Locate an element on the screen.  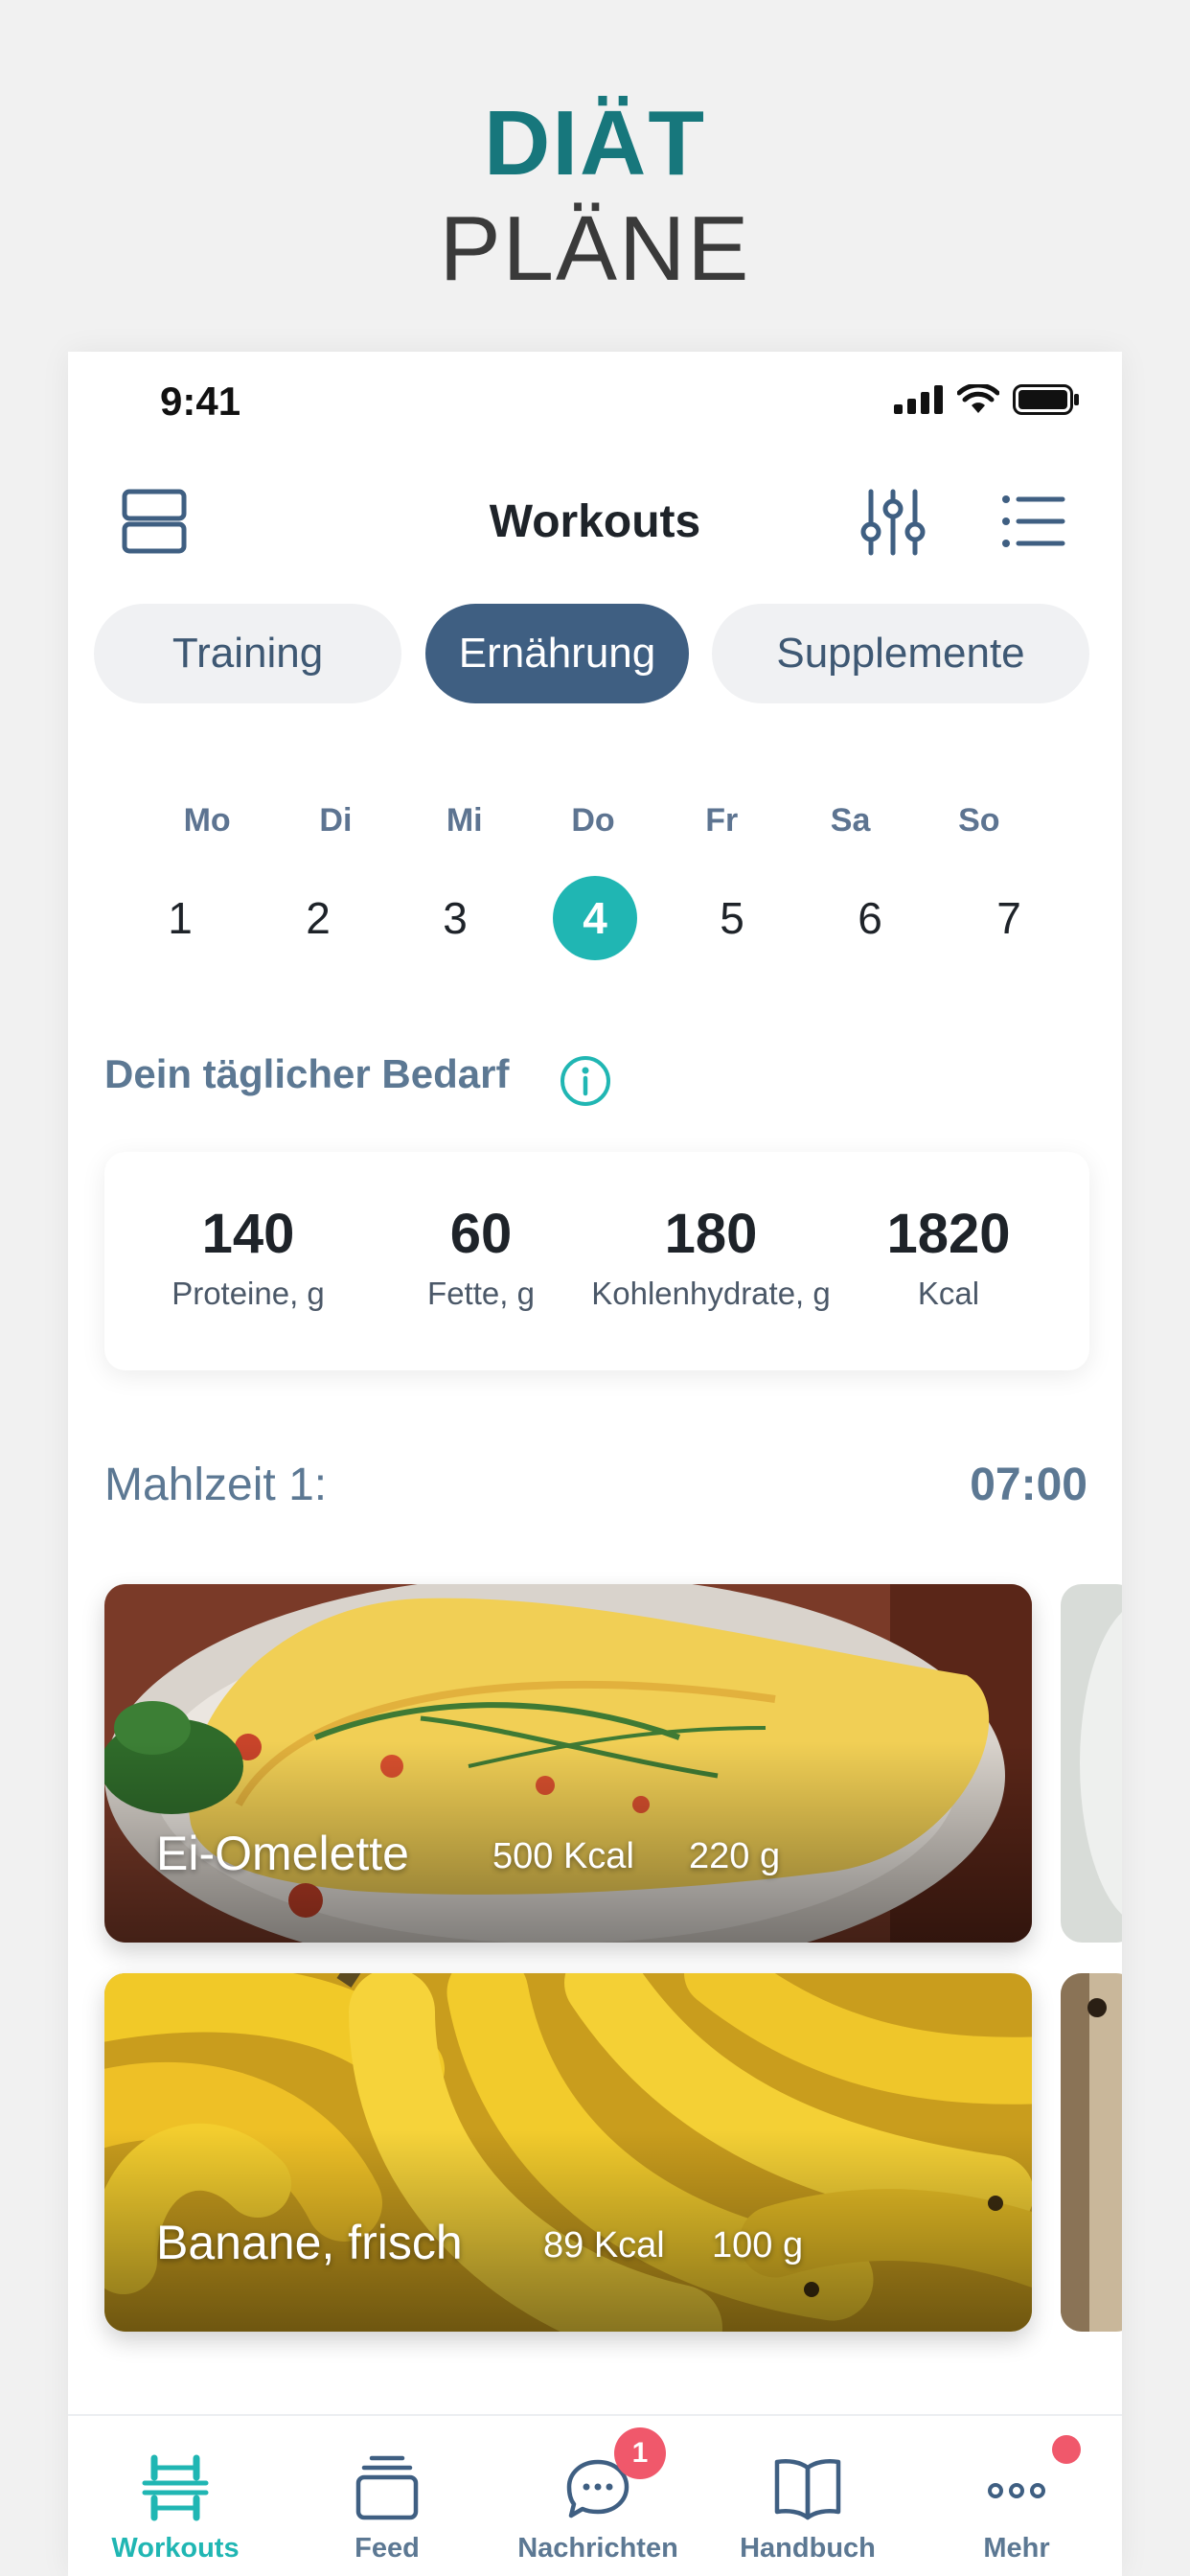
tab-nachrichten: 1 Nachrichten is located at coordinates (598, 2496).